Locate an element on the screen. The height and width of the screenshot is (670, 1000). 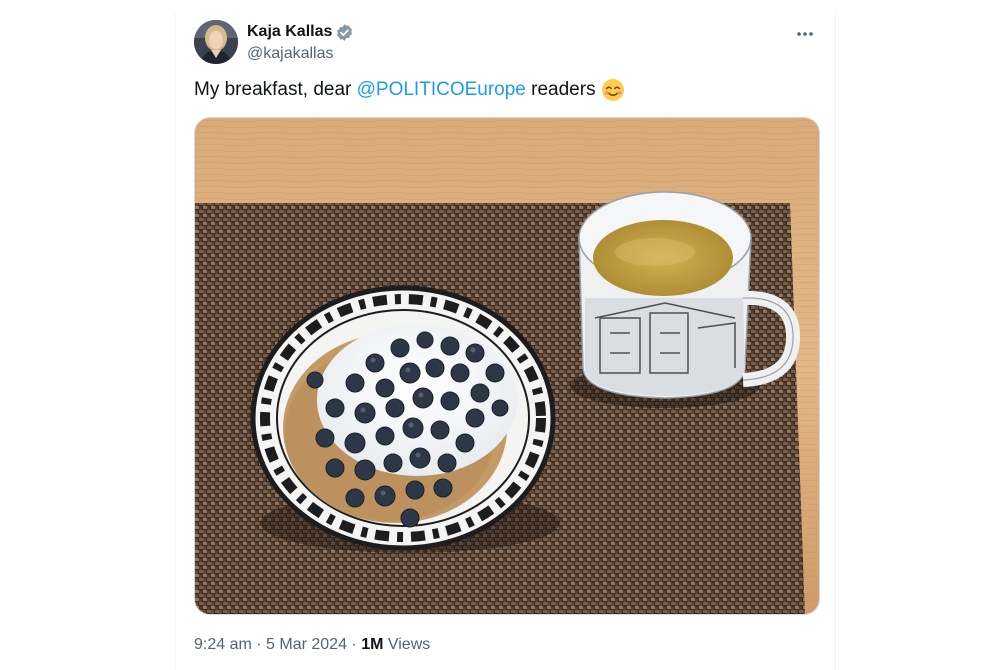
more-options-icon is located at coordinates (805, 34).